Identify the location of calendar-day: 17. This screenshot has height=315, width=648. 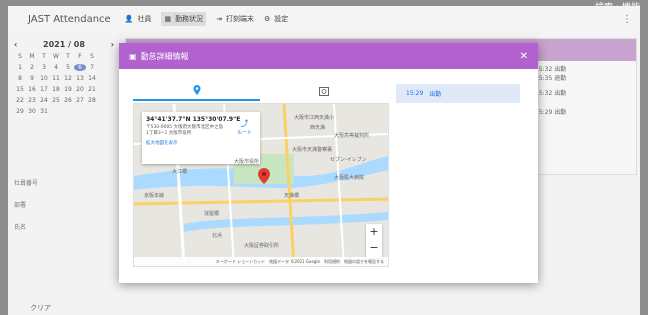
(44, 89).